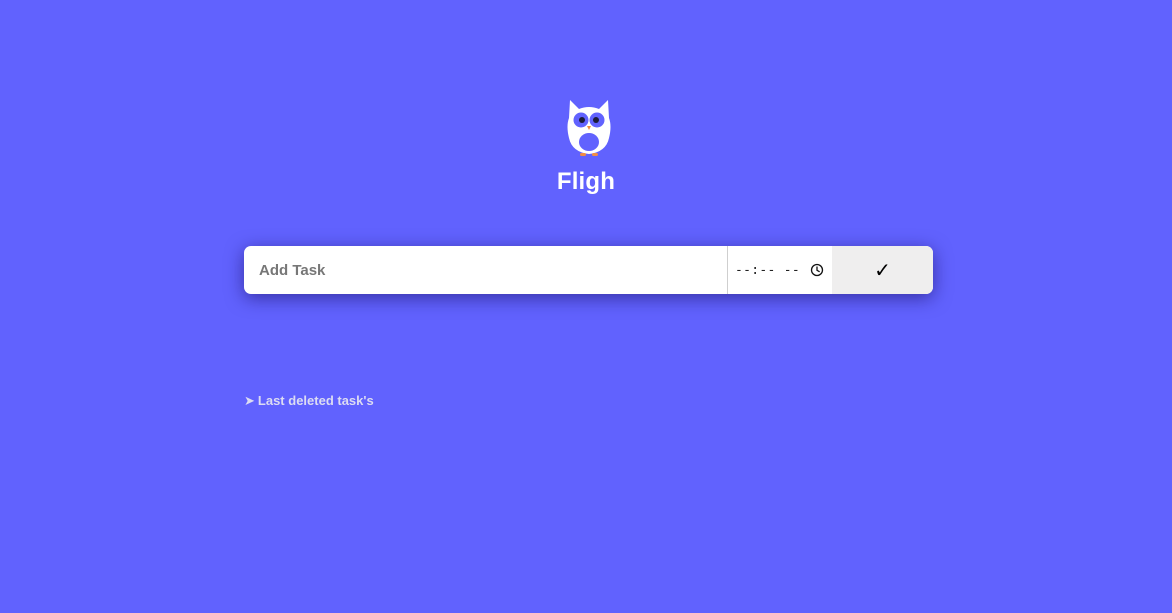  Describe the element at coordinates (768, 270) in the screenshot. I see `time-value: --:-- --` at that location.